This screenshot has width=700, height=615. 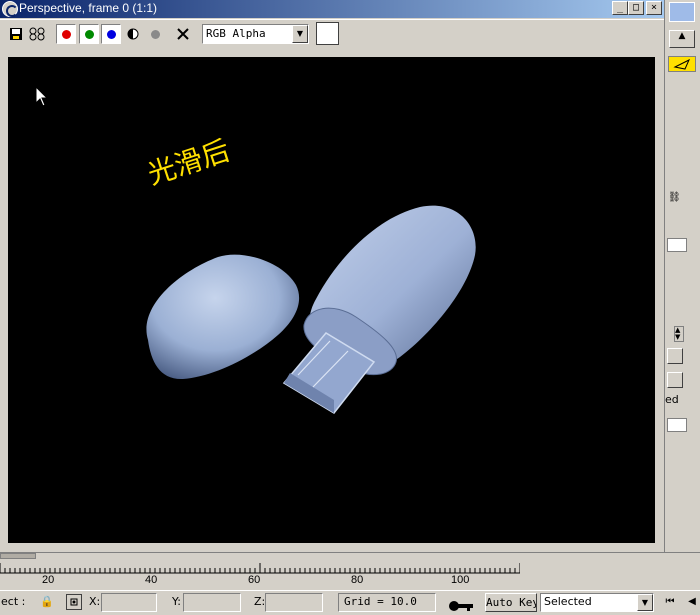 I want to click on alpha-channel-icon, so click(x=133, y=34).